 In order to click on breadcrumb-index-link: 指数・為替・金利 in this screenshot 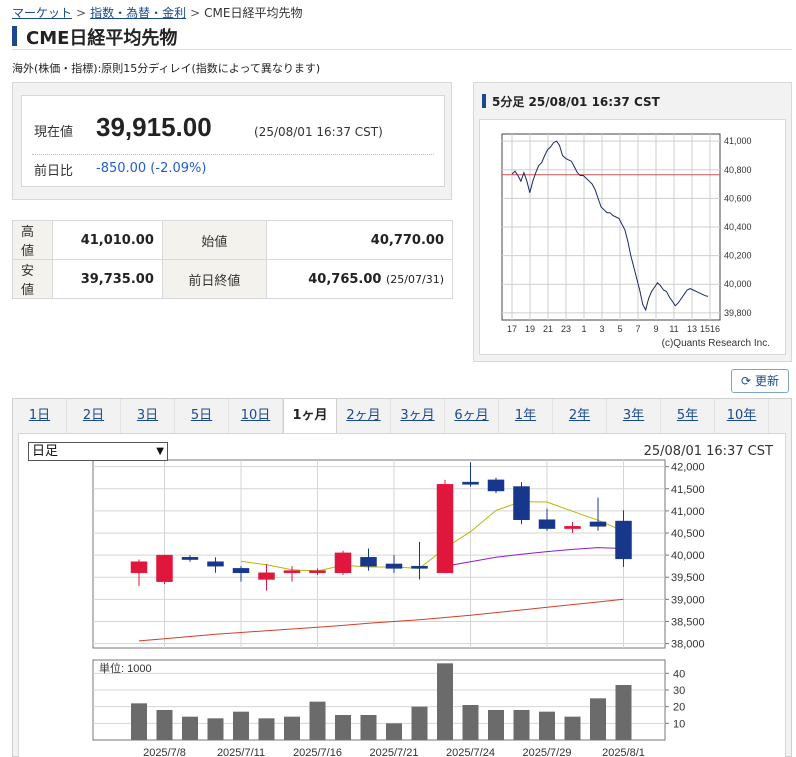, I will do `click(138, 13)`.